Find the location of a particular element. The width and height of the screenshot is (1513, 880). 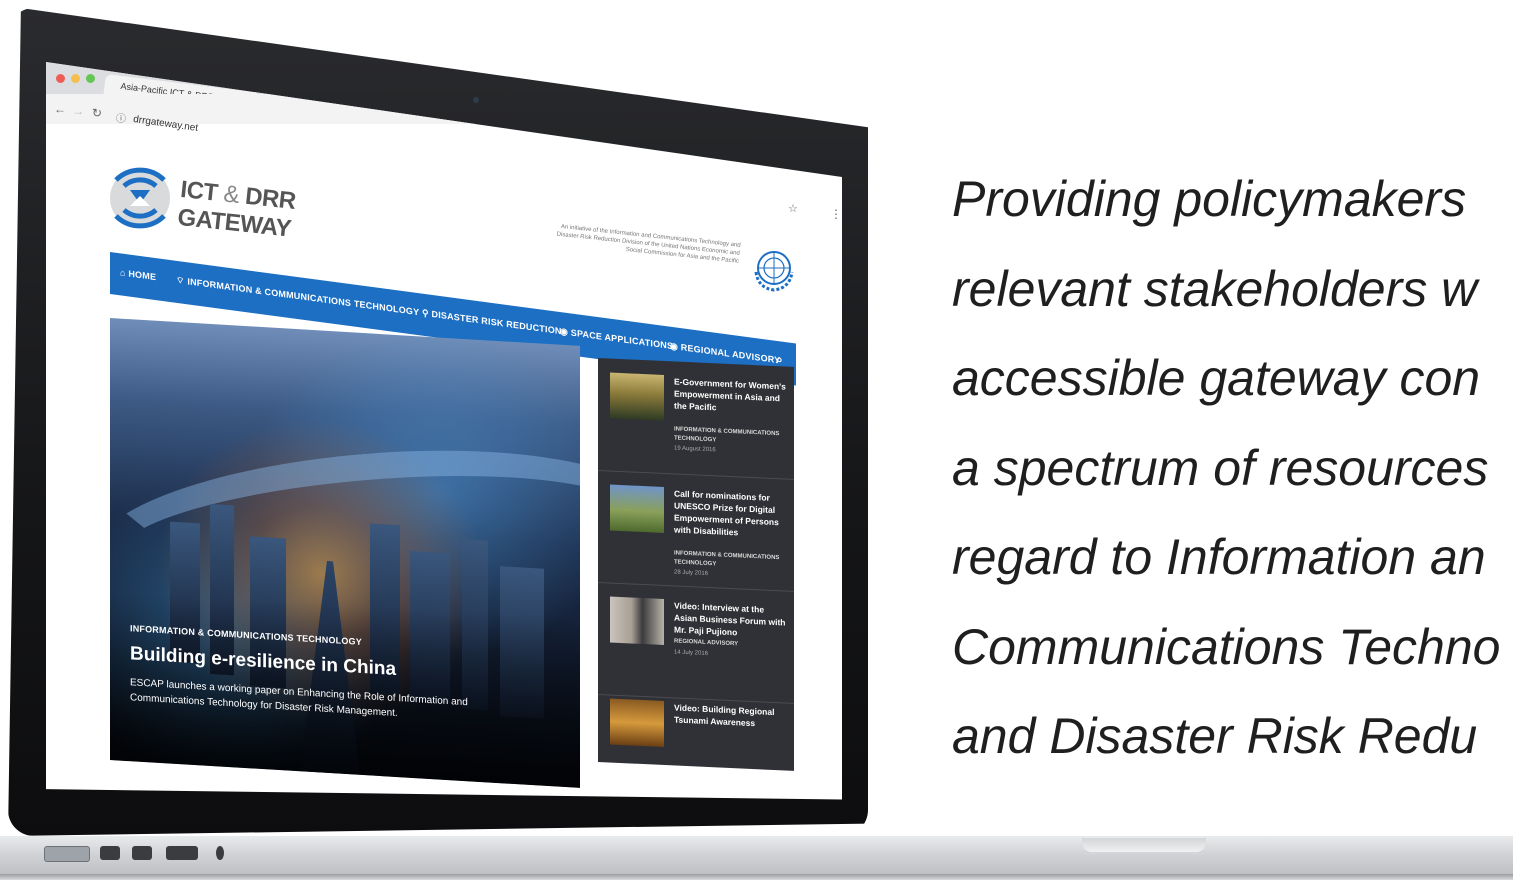

ict-drr-logo-icon is located at coordinates (140, 198).